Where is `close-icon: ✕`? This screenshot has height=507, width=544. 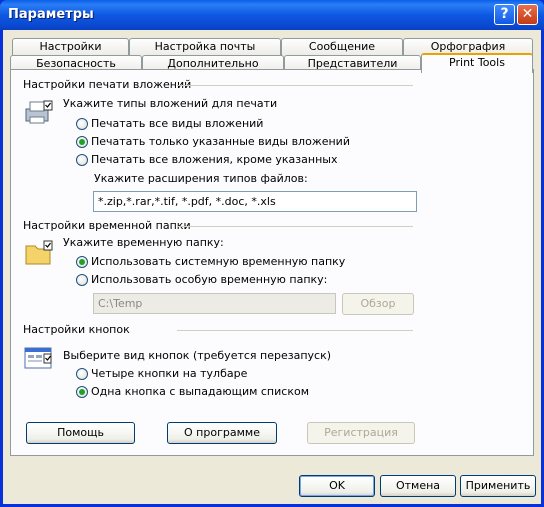 close-icon: ✕ is located at coordinates (527, 14).